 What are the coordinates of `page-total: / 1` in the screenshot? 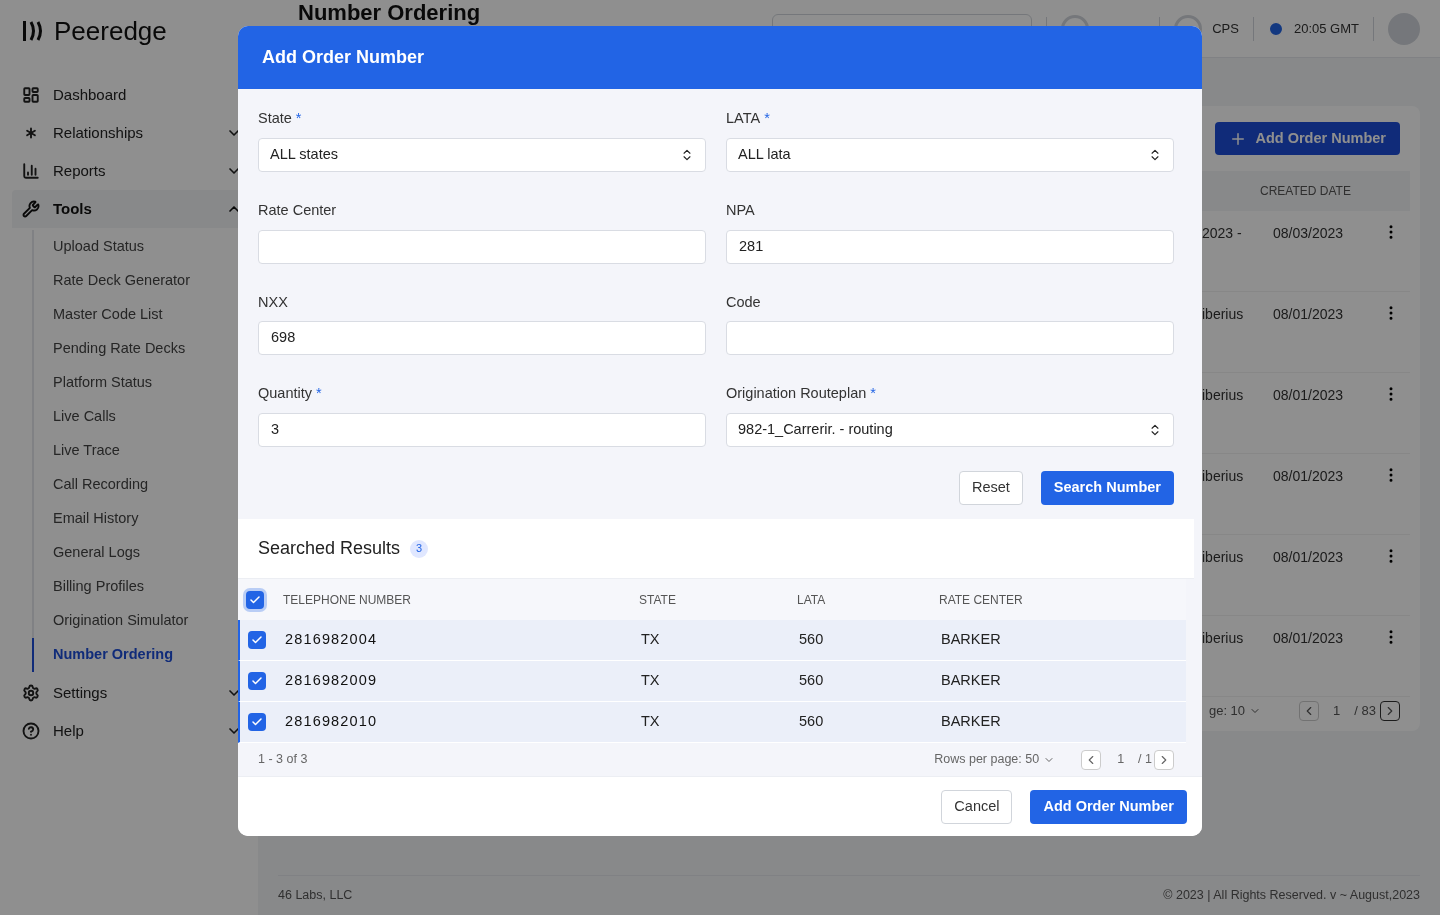 It's located at (1145, 760).